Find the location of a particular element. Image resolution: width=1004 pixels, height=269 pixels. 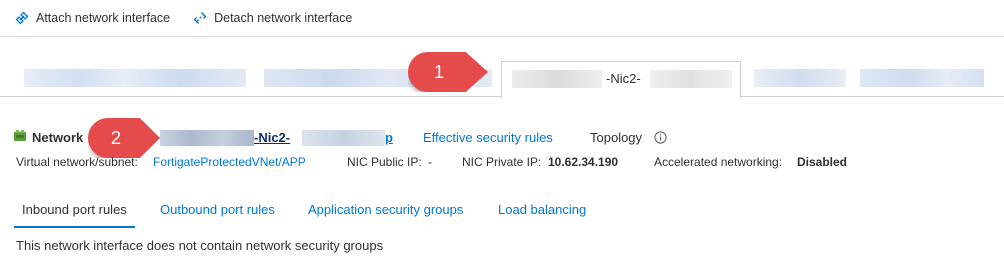

network-interface-icon is located at coordinates (20, 135).